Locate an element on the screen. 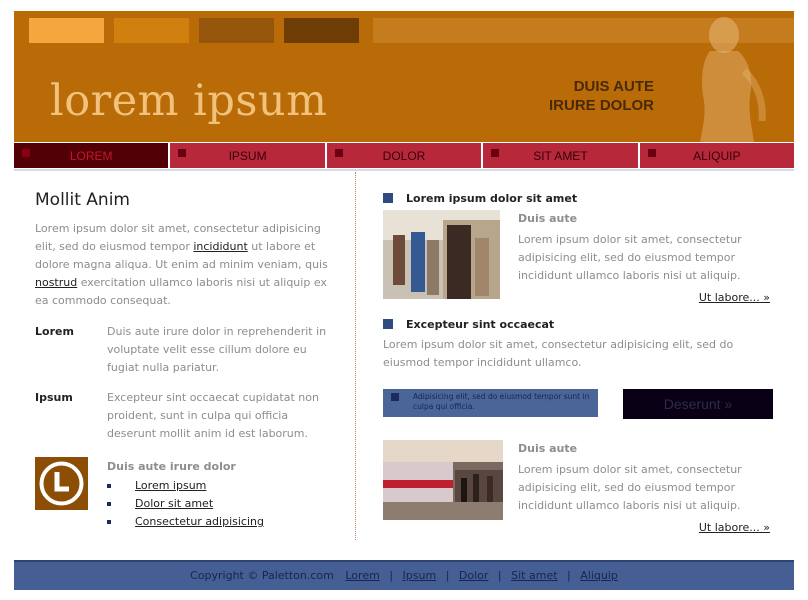  nav-item-label: IPSUM is located at coordinates (247, 156).